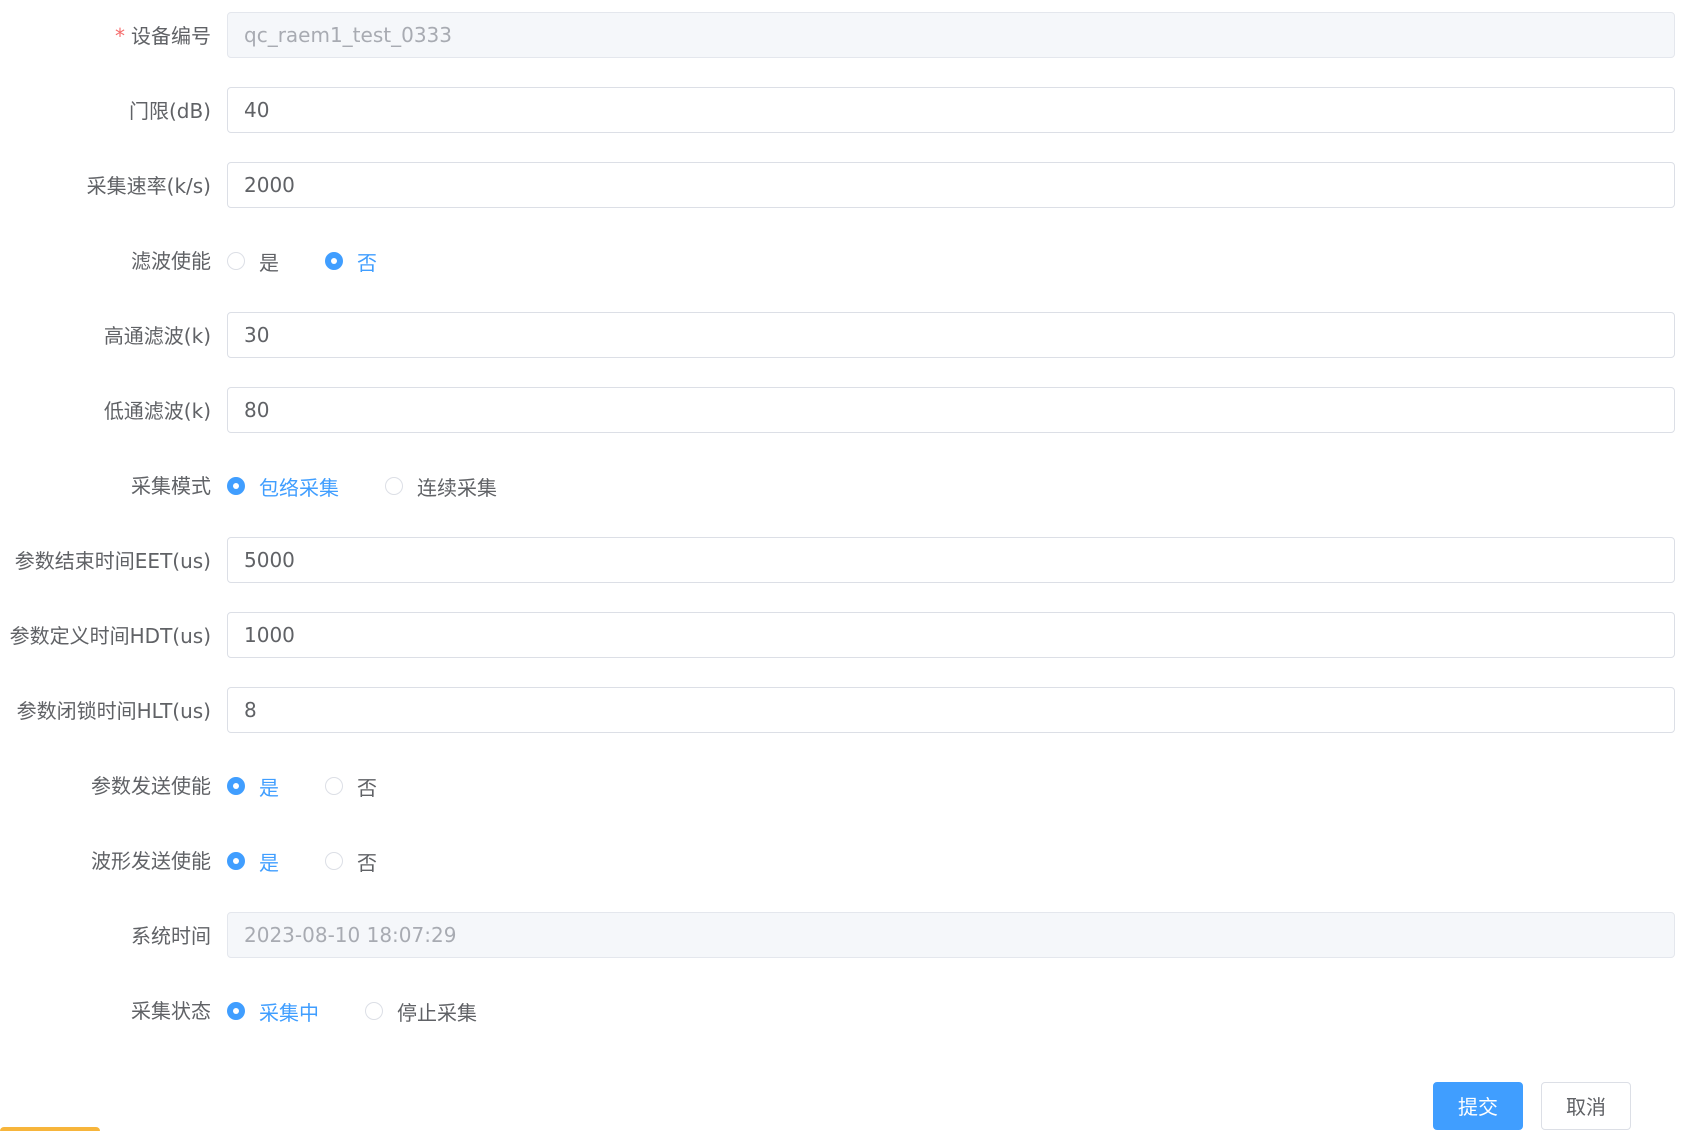 The width and height of the screenshot is (1683, 1131). I want to click on row-eet: 参数结束时间EET(us), so click(841, 561).